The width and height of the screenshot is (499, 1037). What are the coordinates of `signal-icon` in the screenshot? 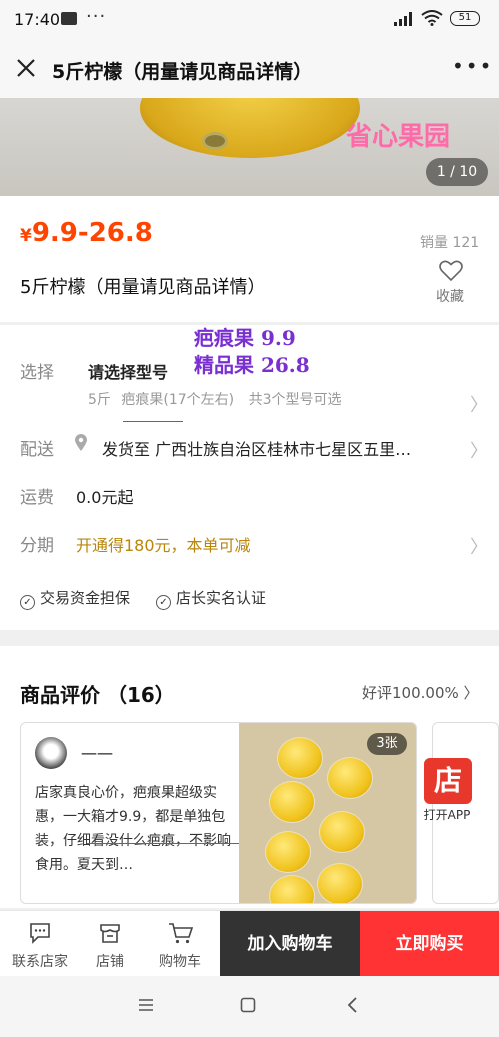 It's located at (403, 19).